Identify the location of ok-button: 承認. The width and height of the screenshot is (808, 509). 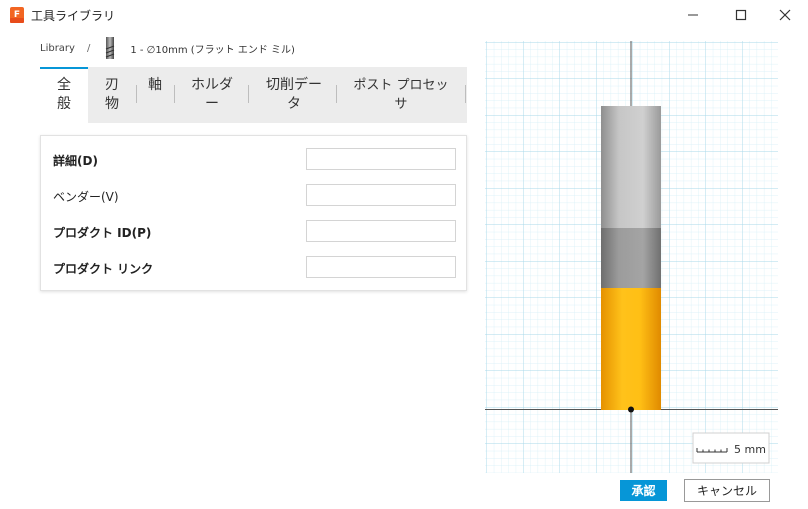
(643, 490).